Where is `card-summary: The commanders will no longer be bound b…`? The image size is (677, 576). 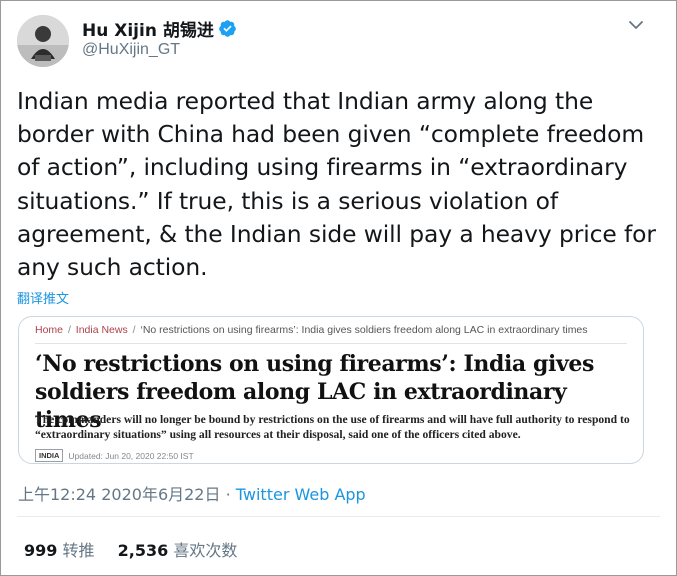
card-summary: The commanders will no longer be bound b… is located at coordinates (332, 427).